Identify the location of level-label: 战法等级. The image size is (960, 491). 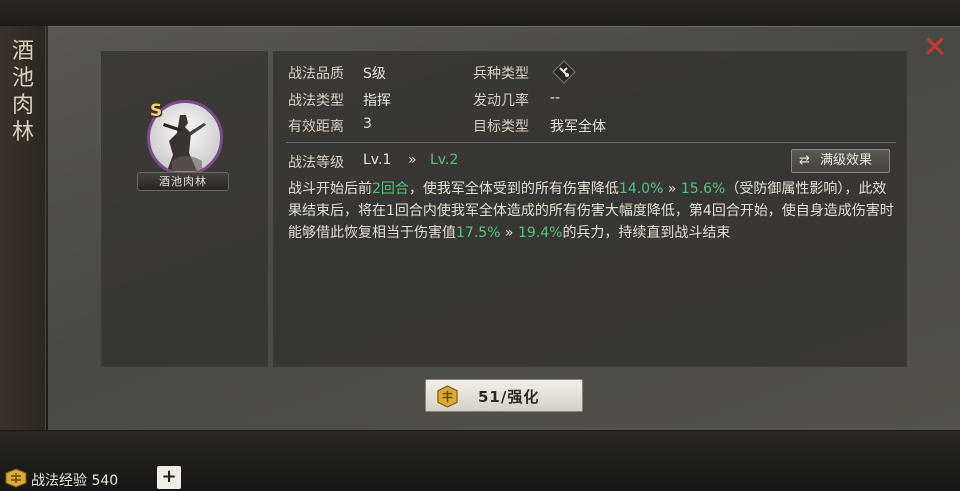
(316, 163).